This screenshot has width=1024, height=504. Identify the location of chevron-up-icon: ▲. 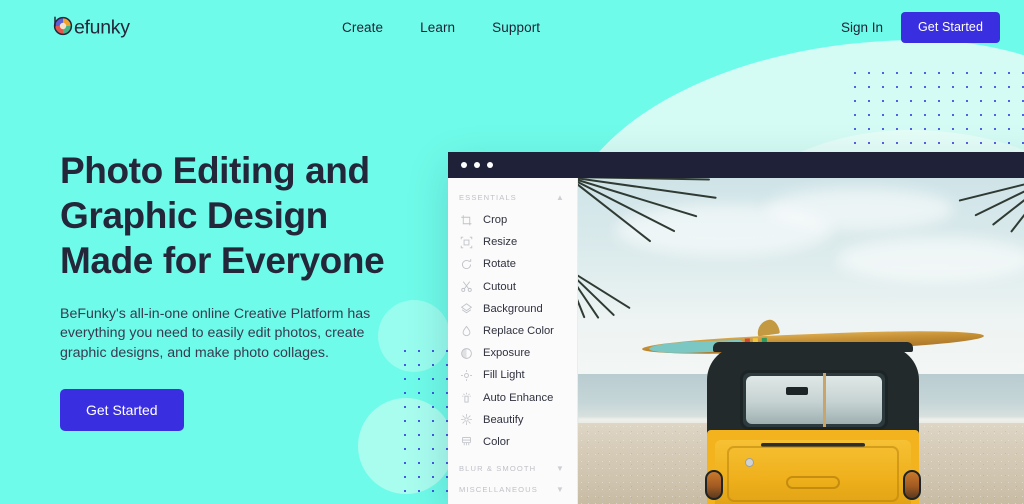
(560, 197).